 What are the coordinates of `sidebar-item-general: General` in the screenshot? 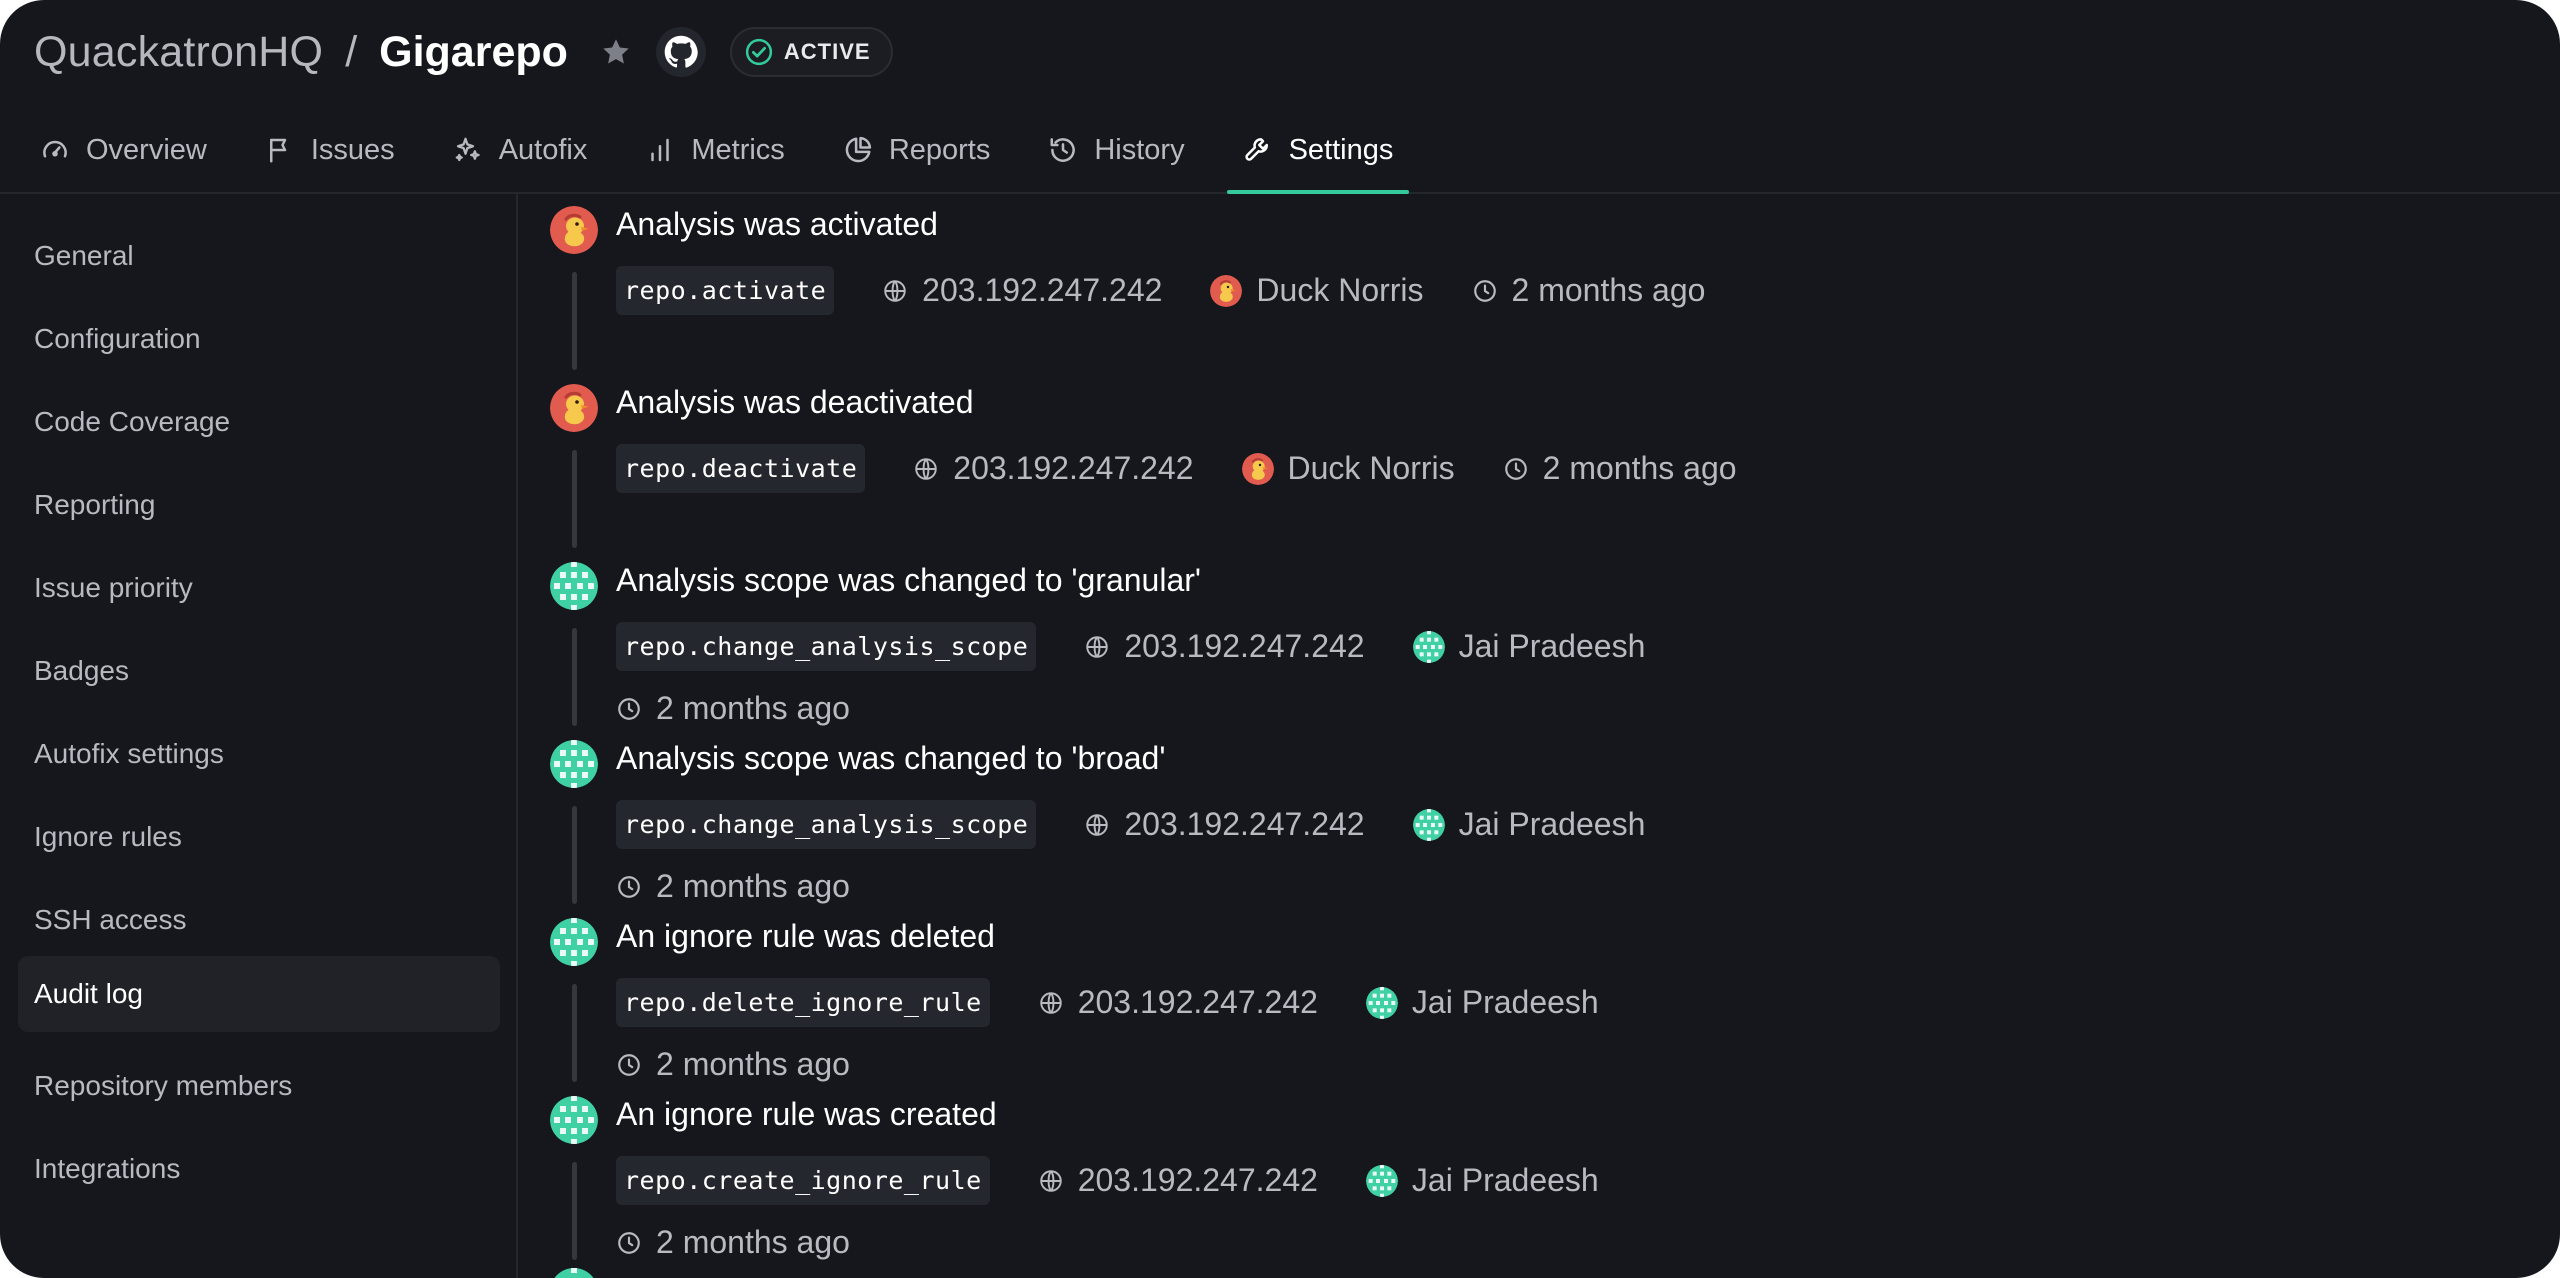 It's located at (259, 256).